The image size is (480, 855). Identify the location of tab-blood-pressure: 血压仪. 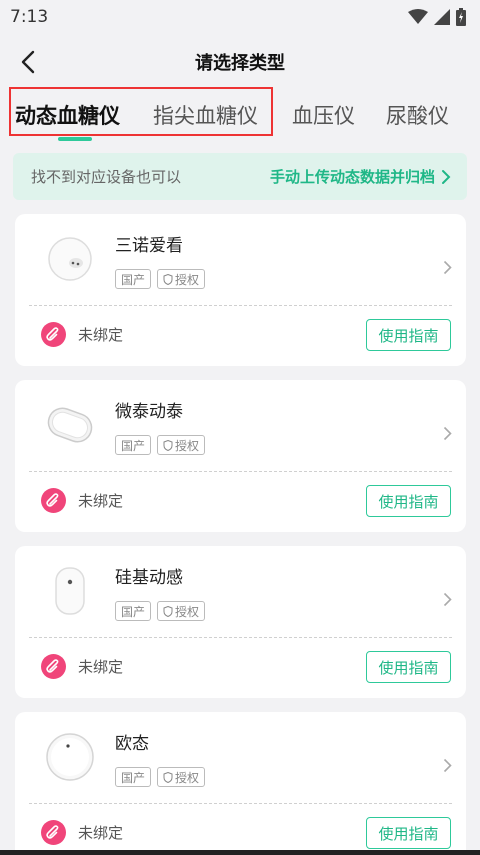
(323, 115).